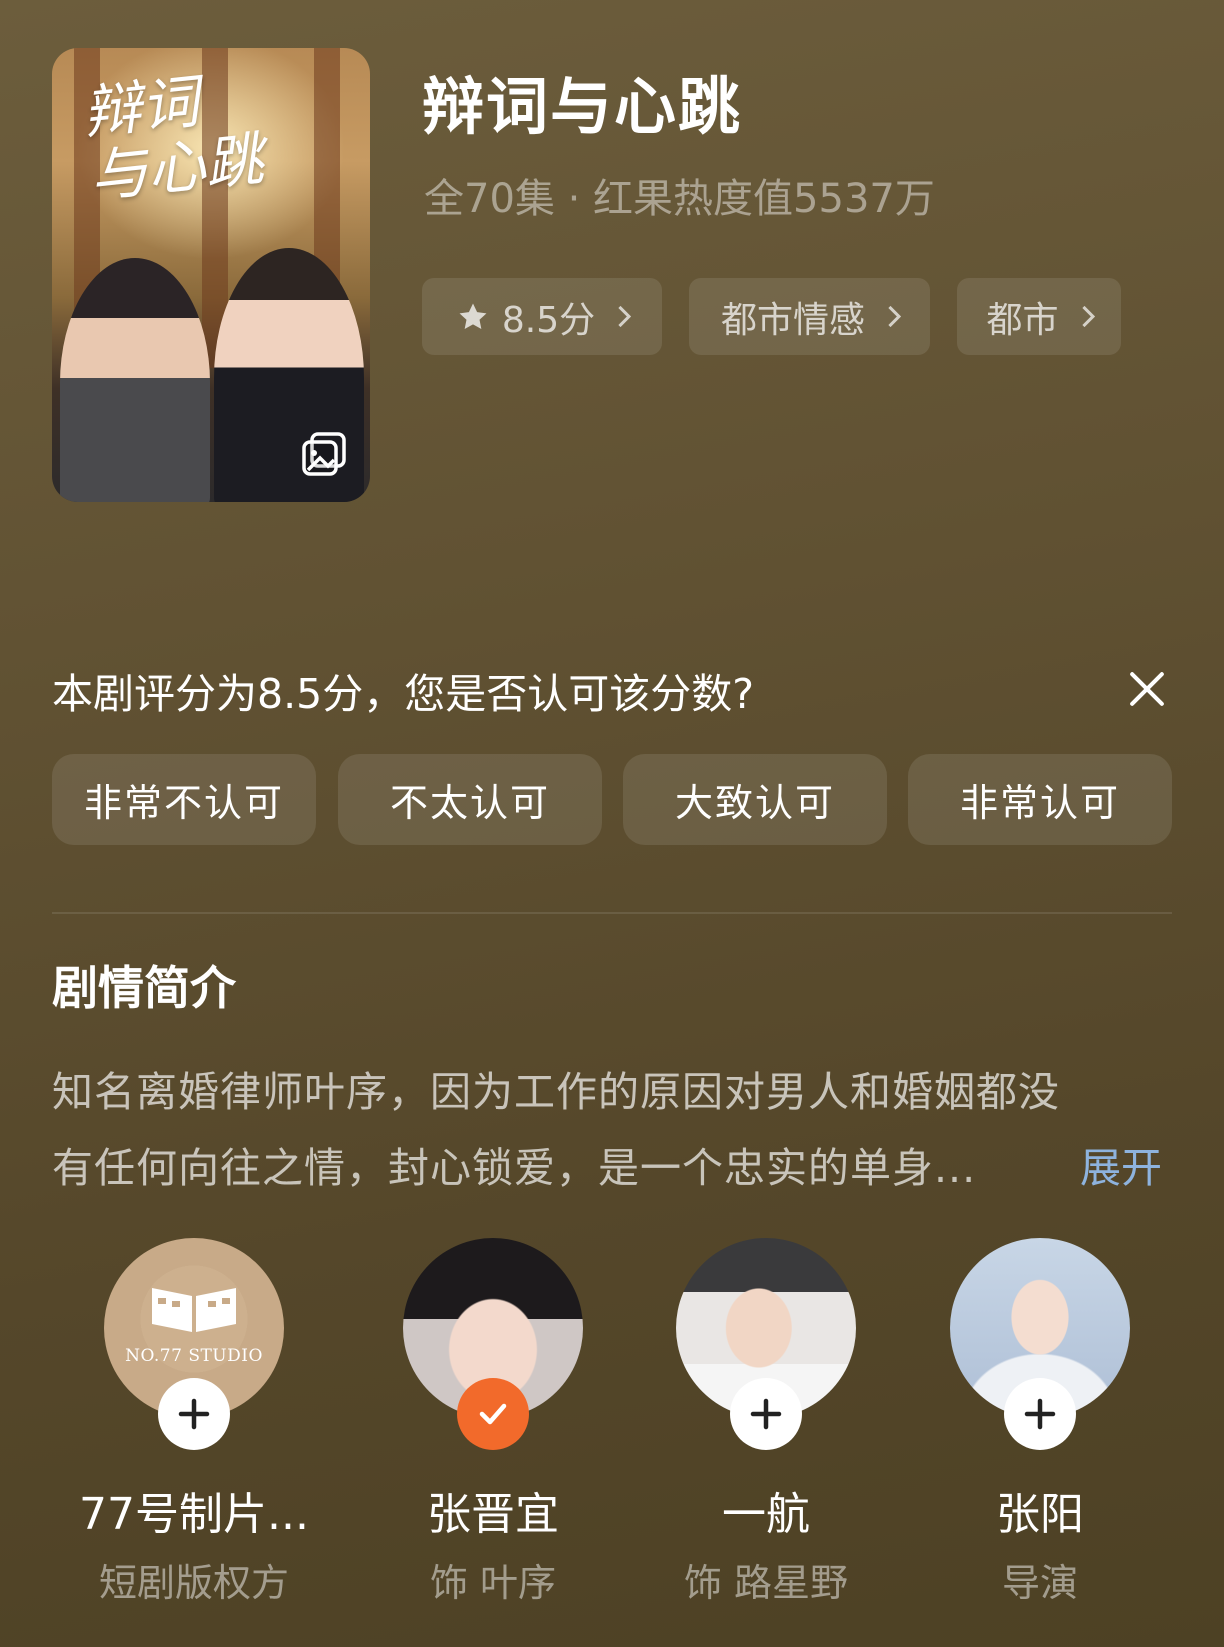 The height and width of the screenshot is (1647, 1224). Describe the element at coordinates (211, 275) in the screenshot. I see `poster-image: 辩词 与心跳` at that location.